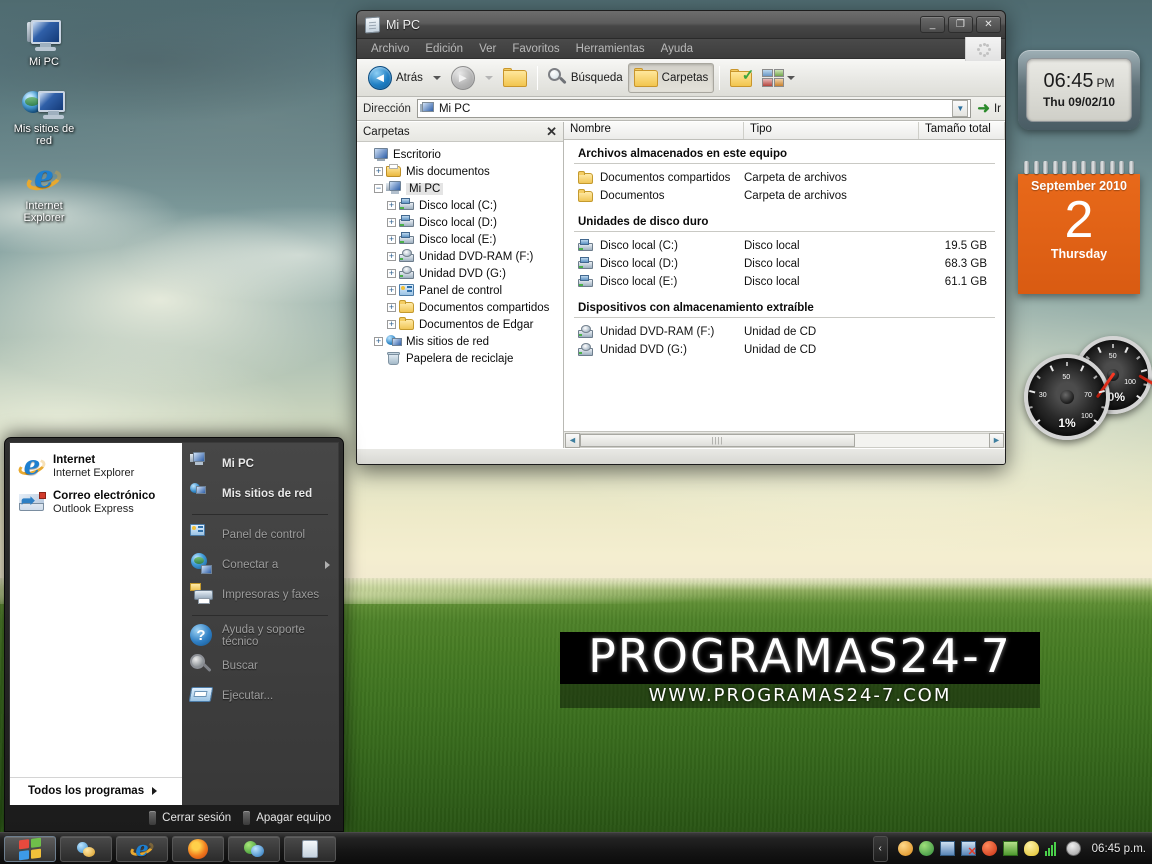 The image size is (1152, 864). I want to click on go-button: ➜ Ir, so click(989, 108).